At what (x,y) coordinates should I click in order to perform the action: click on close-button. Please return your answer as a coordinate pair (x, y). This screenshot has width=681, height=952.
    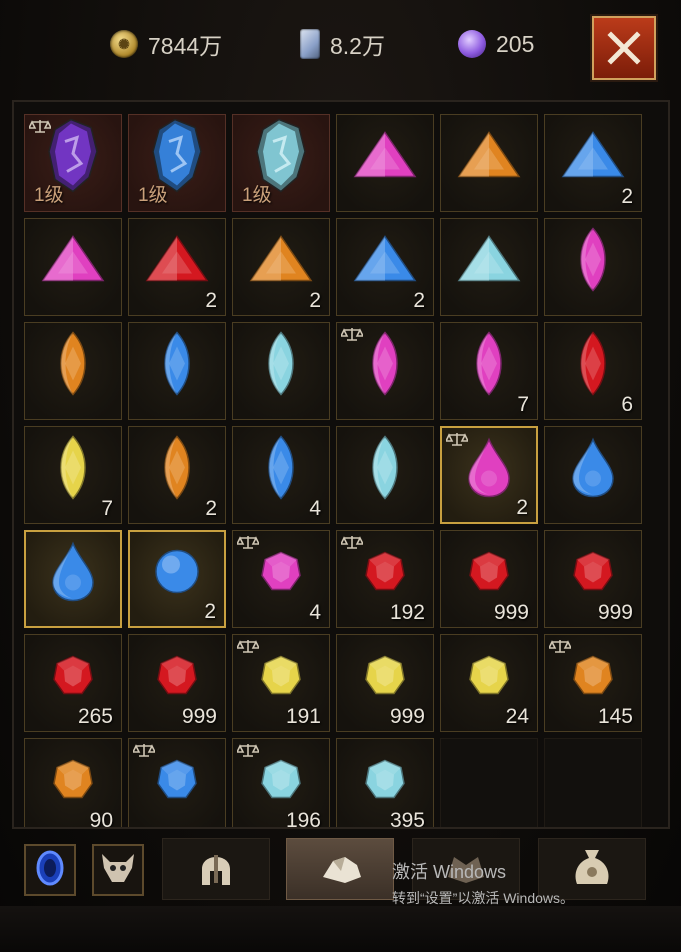
    Looking at the image, I should click on (624, 48).